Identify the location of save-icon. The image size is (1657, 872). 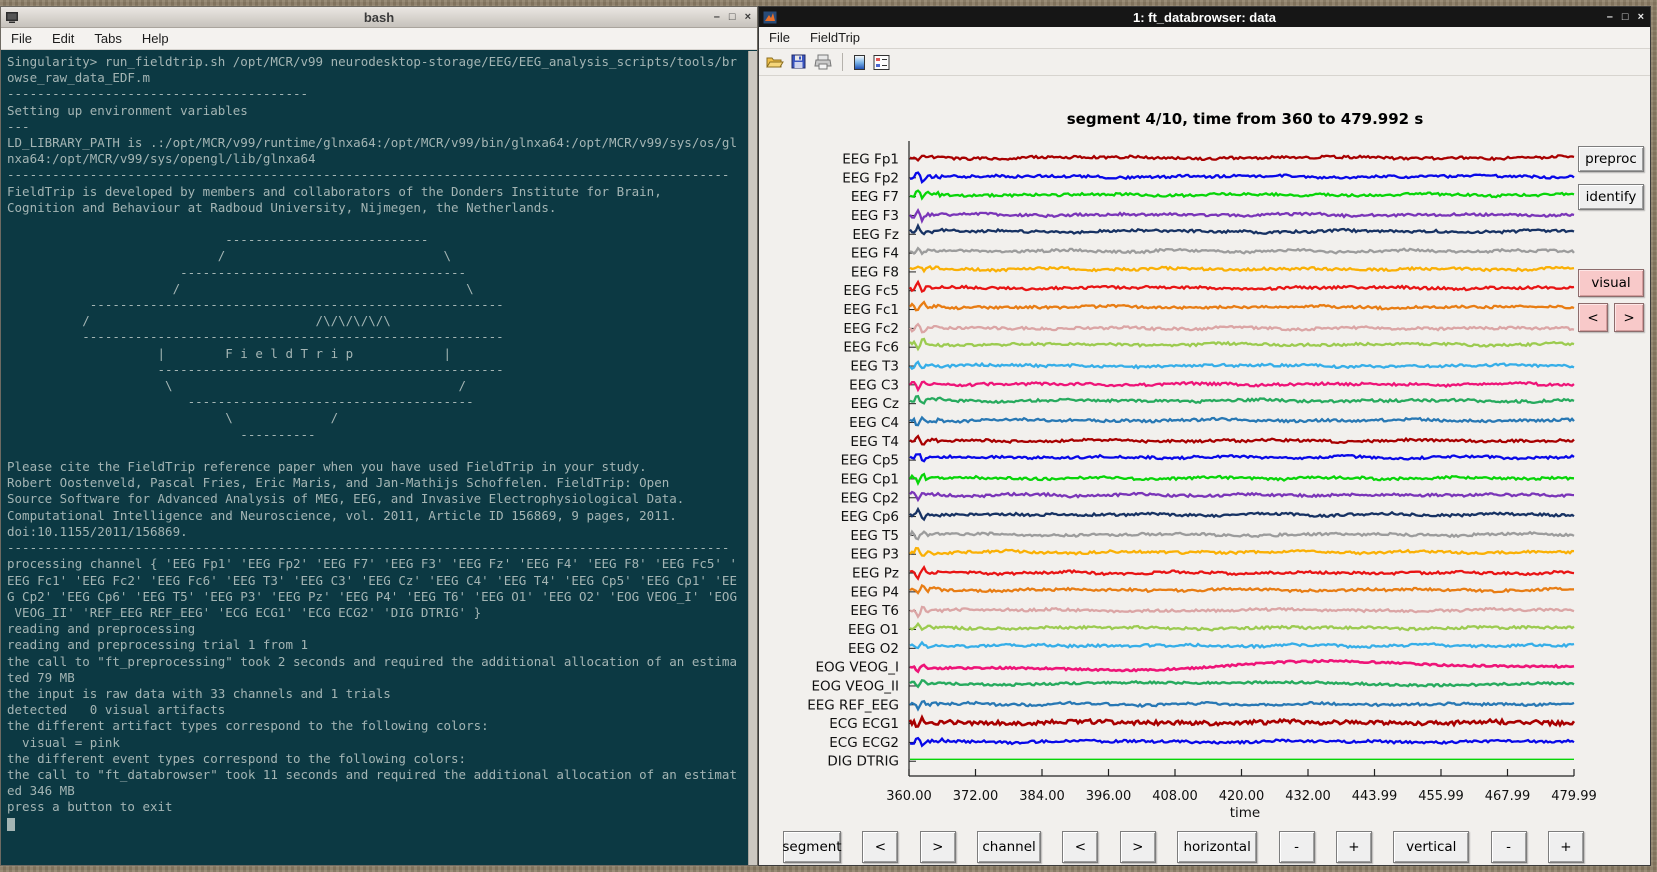
(799, 62).